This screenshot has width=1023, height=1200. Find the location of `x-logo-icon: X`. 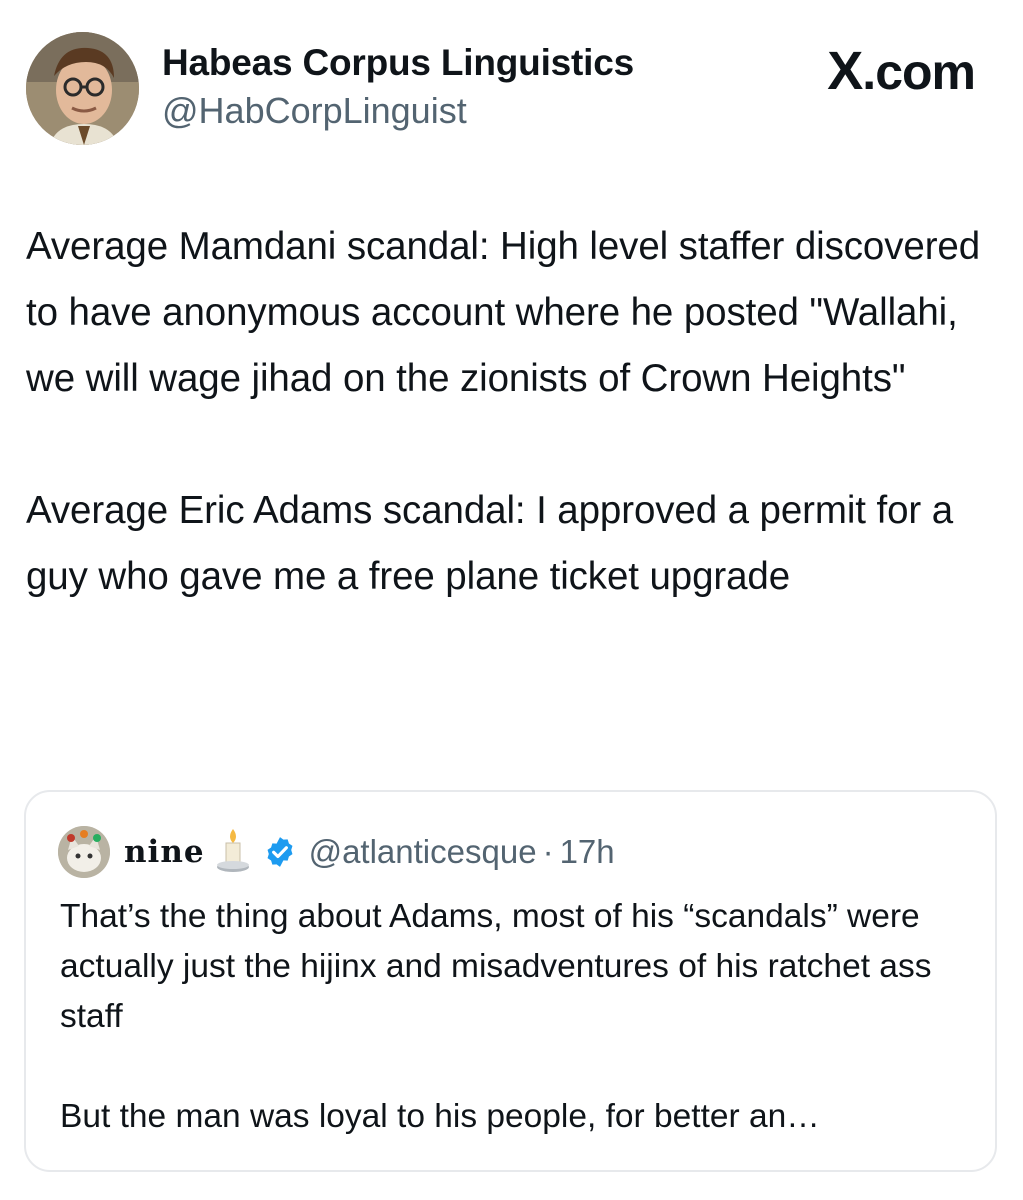

x-logo-icon: X is located at coordinates (845, 71).